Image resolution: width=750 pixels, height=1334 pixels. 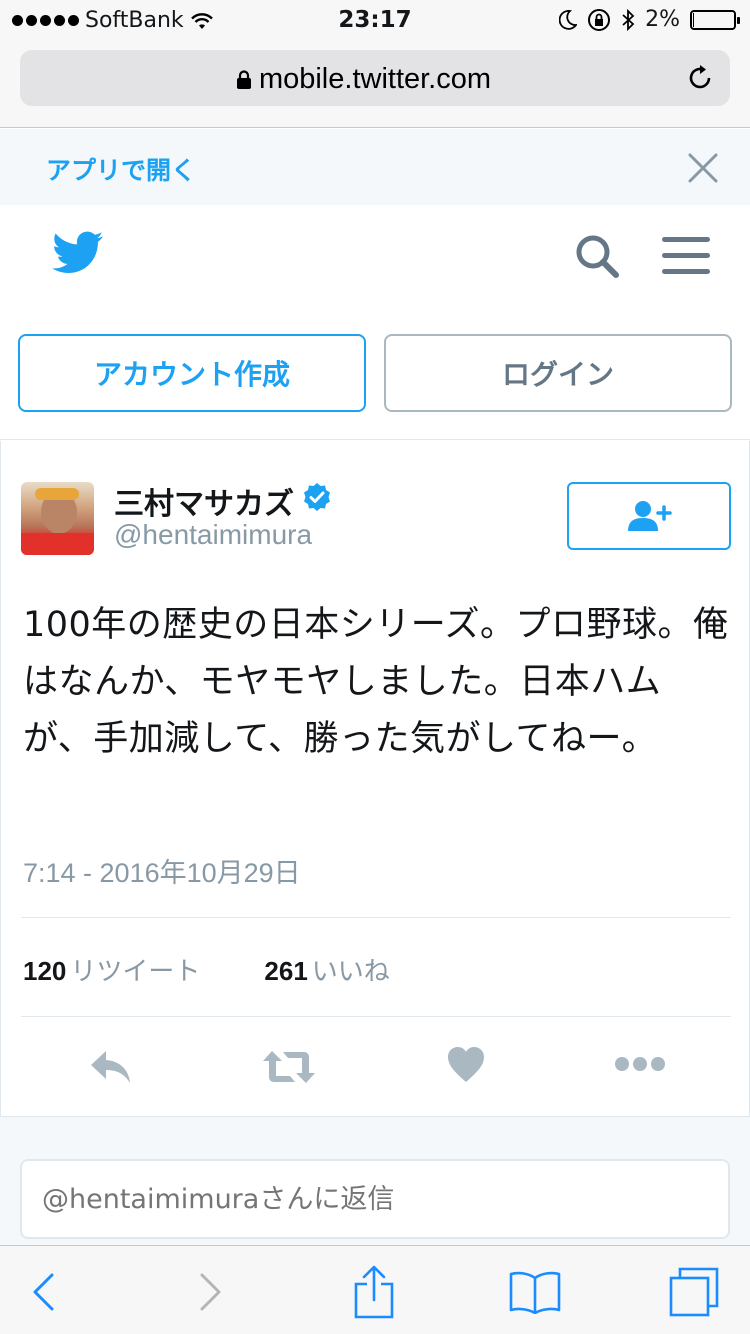 What do you see at coordinates (715, 19) in the screenshot?
I see `battery-icon` at bounding box center [715, 19].